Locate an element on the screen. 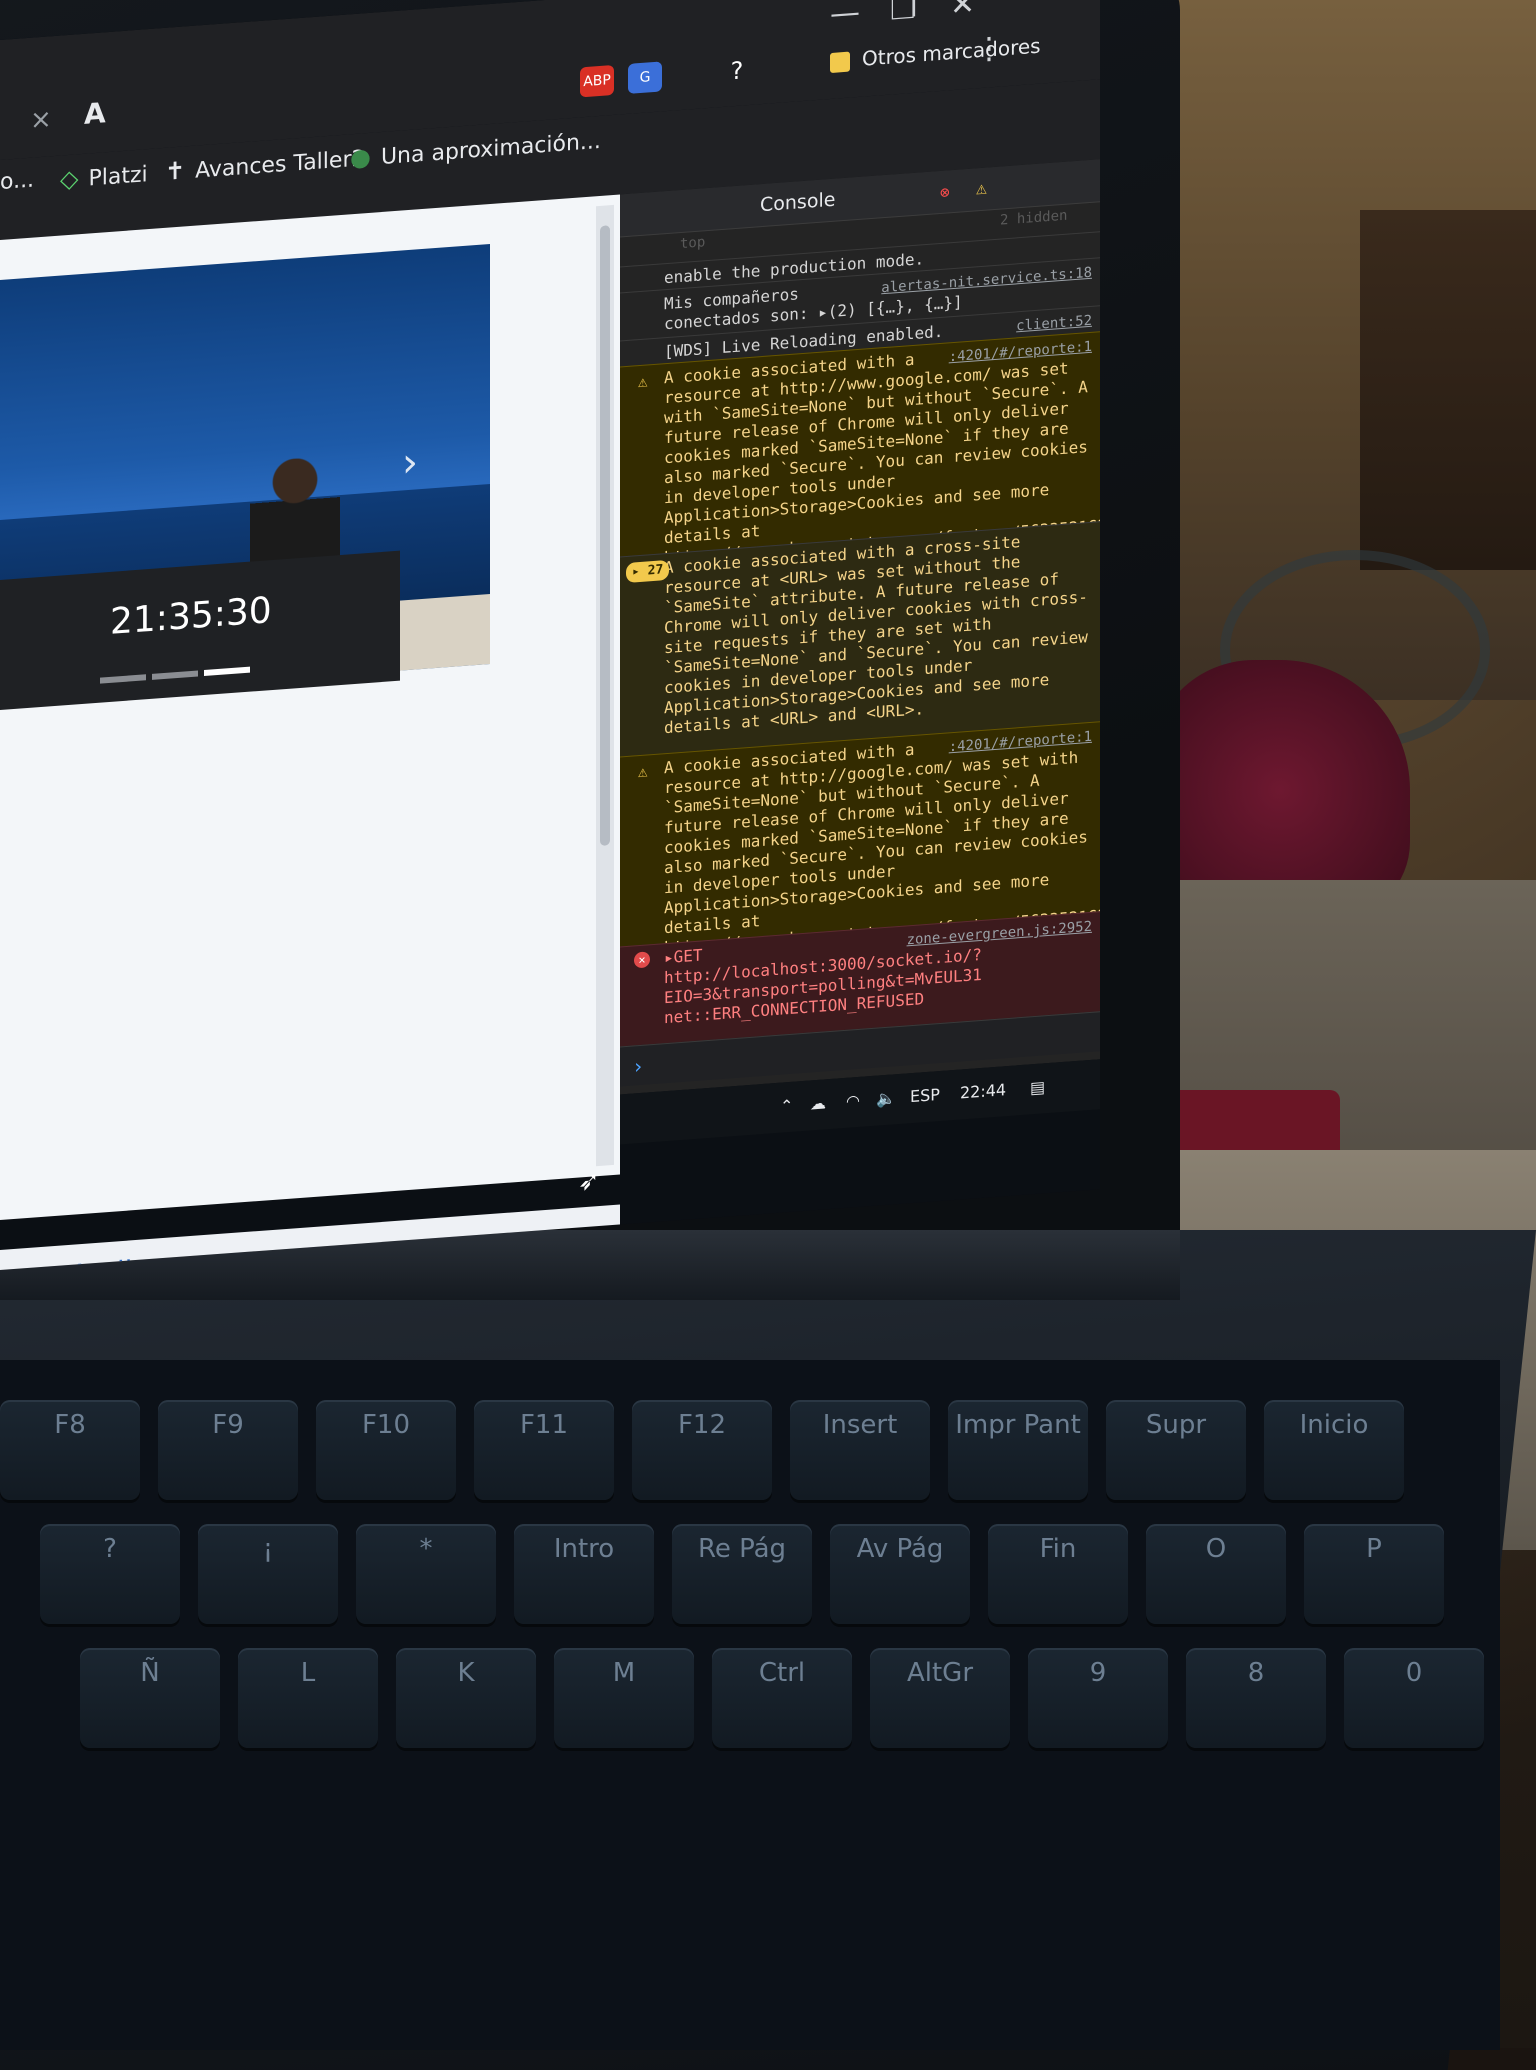  hidden-count: 2 hidden is located at coordinates (1034, 218).